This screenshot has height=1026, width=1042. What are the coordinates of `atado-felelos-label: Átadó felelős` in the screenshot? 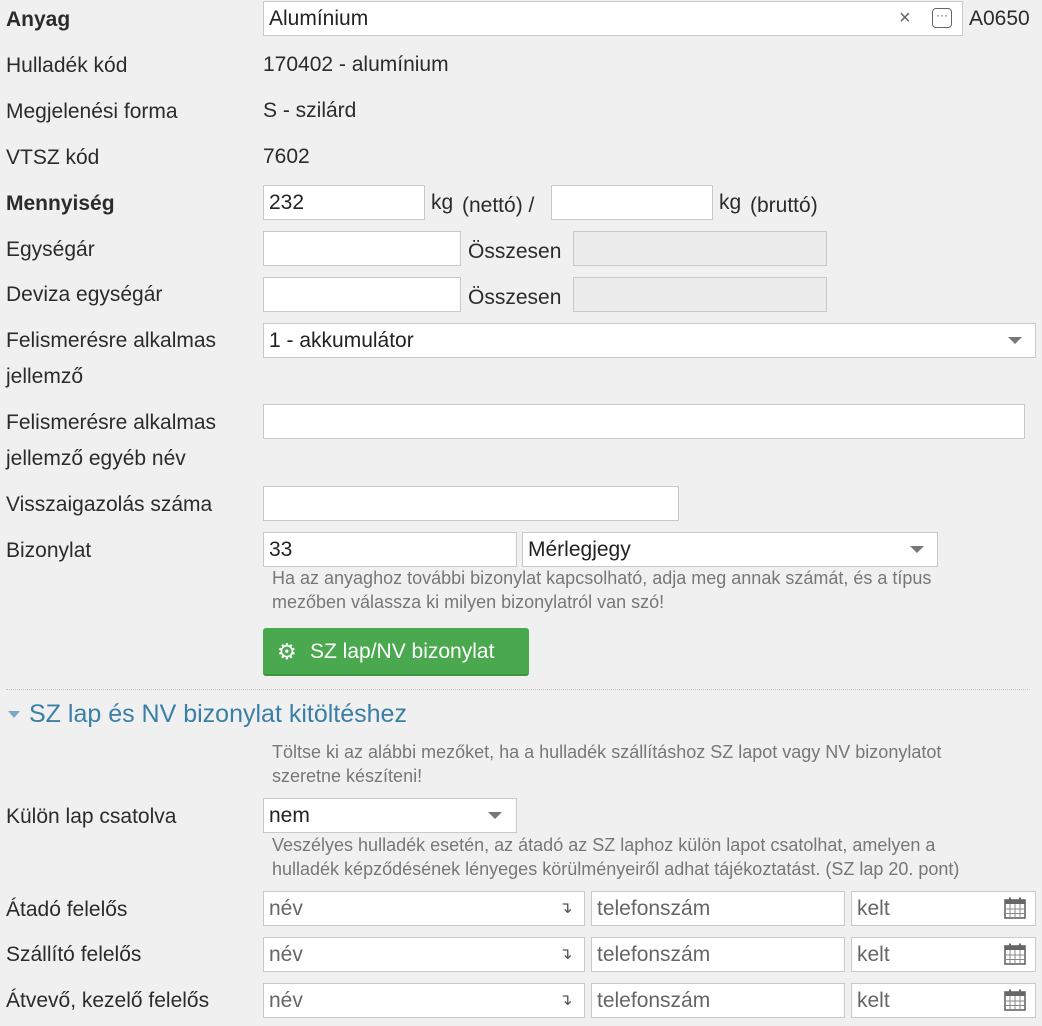 It's located at (67, 909).